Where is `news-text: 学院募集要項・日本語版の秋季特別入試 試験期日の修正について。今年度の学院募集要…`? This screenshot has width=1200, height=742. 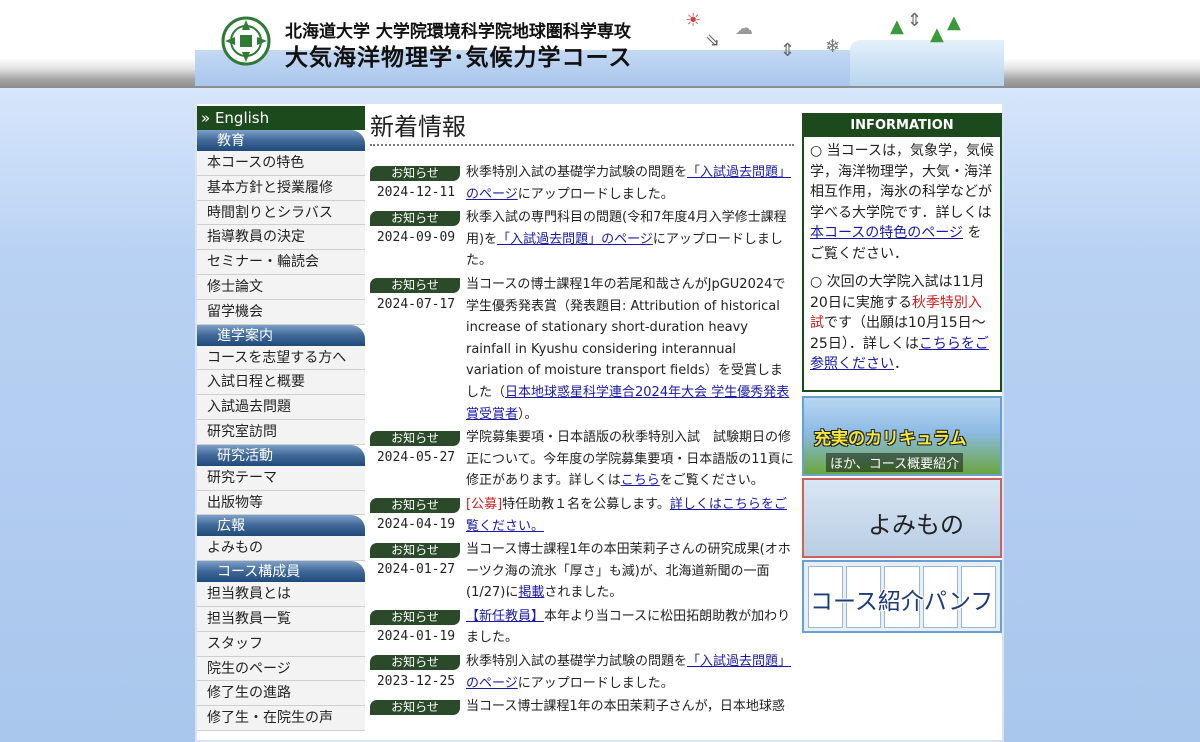
news-text: 学院募集要項・日本語版の秋季特別入試 試験期日の修正について。今年度の学院募集要… is located at coordinates (630, 459).